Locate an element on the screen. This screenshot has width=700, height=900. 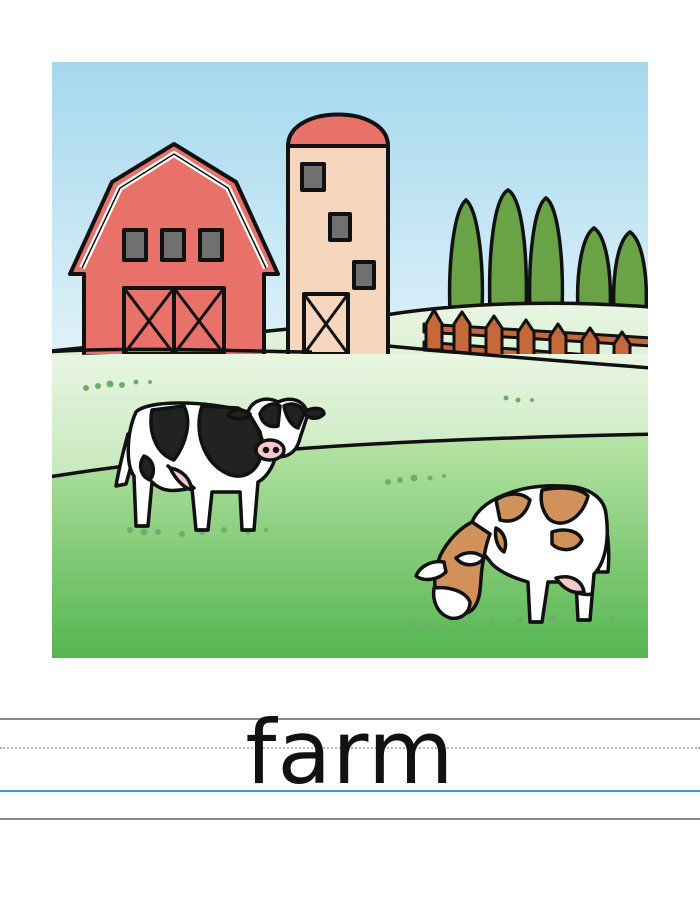
vocabulary-word: farm is located at coordinates (350, 752).